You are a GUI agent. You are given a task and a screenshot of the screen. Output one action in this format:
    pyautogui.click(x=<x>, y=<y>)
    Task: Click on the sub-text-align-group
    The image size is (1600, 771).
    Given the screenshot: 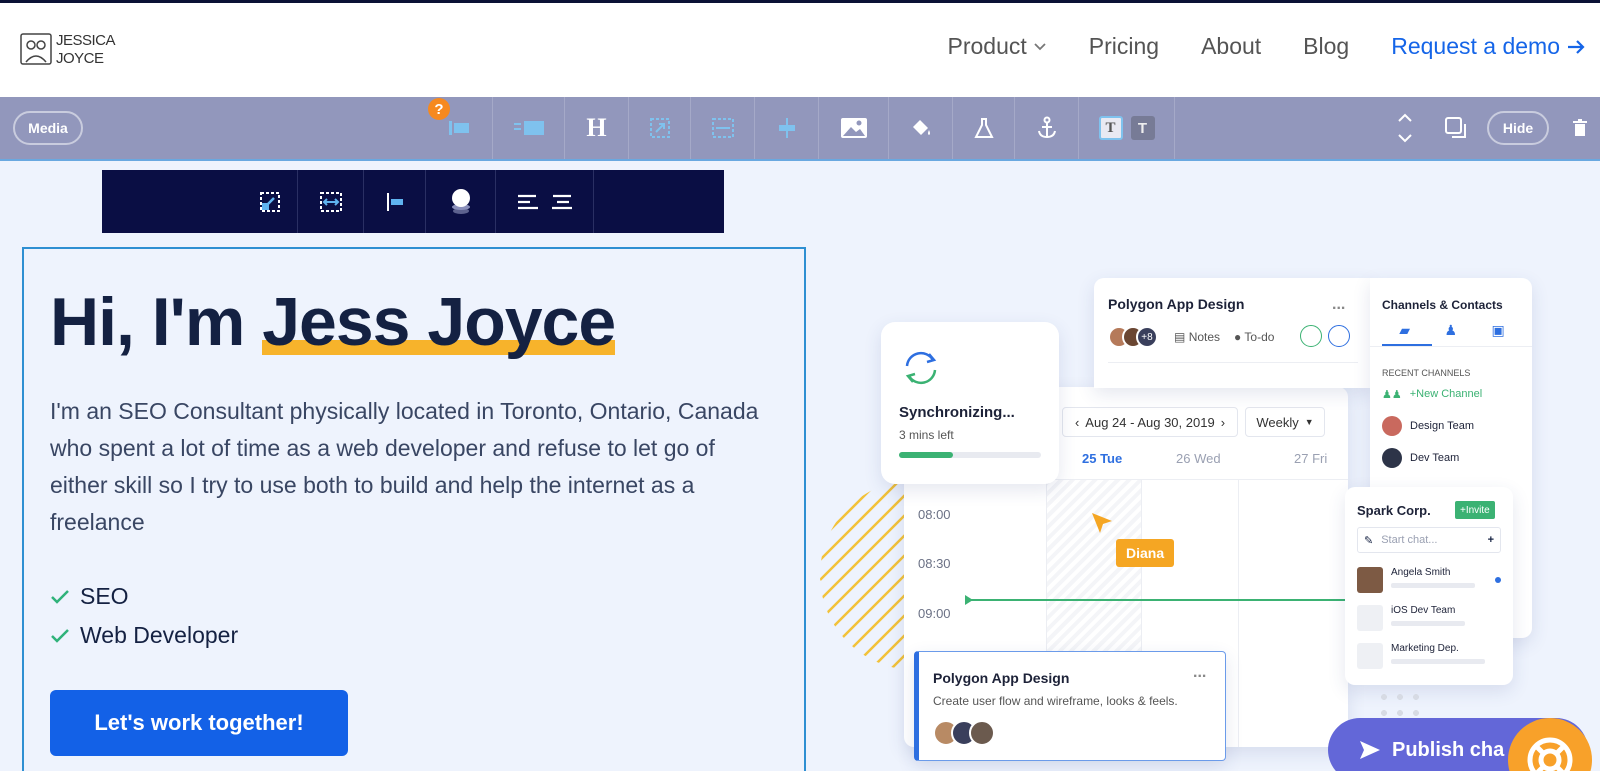 What is the action you would take?
    pyautogui.click(x=545, y=201)
    